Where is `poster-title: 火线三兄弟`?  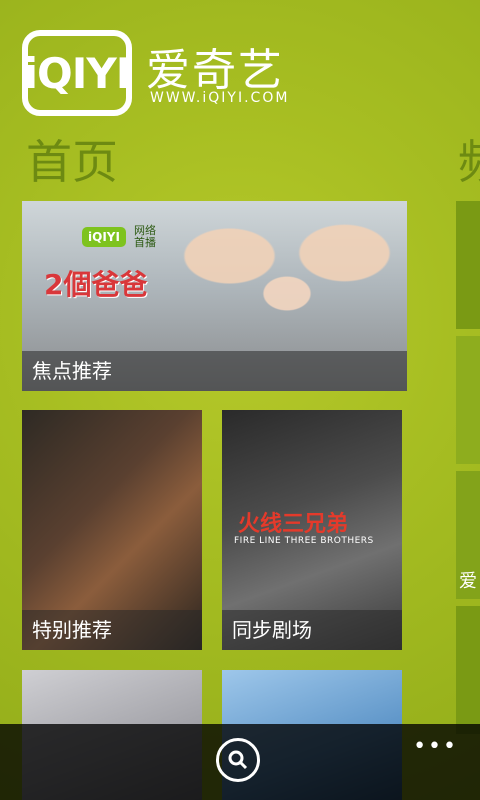 poster-title: 火线三兄弟 is located at coordinates (293, 524).